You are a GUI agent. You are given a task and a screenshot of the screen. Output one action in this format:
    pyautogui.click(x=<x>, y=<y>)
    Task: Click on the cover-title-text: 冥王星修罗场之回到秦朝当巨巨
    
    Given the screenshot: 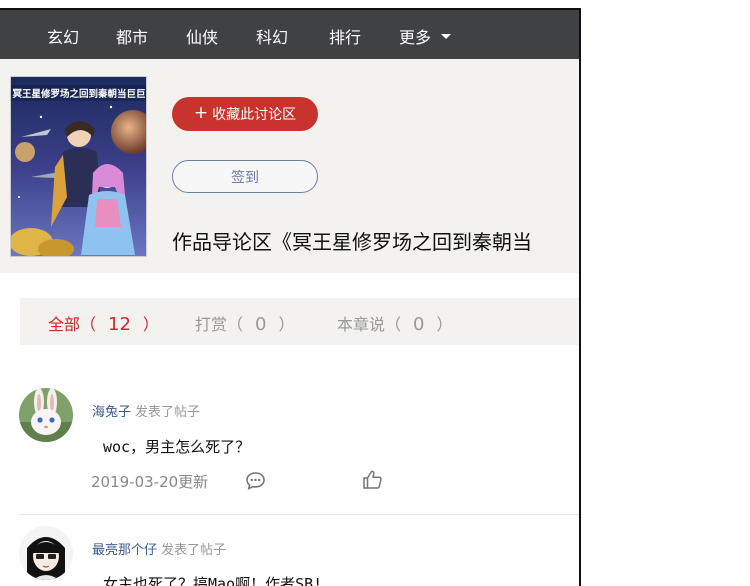 What is the action you would take?
    pyautogui.click(x=78, y=94)
    